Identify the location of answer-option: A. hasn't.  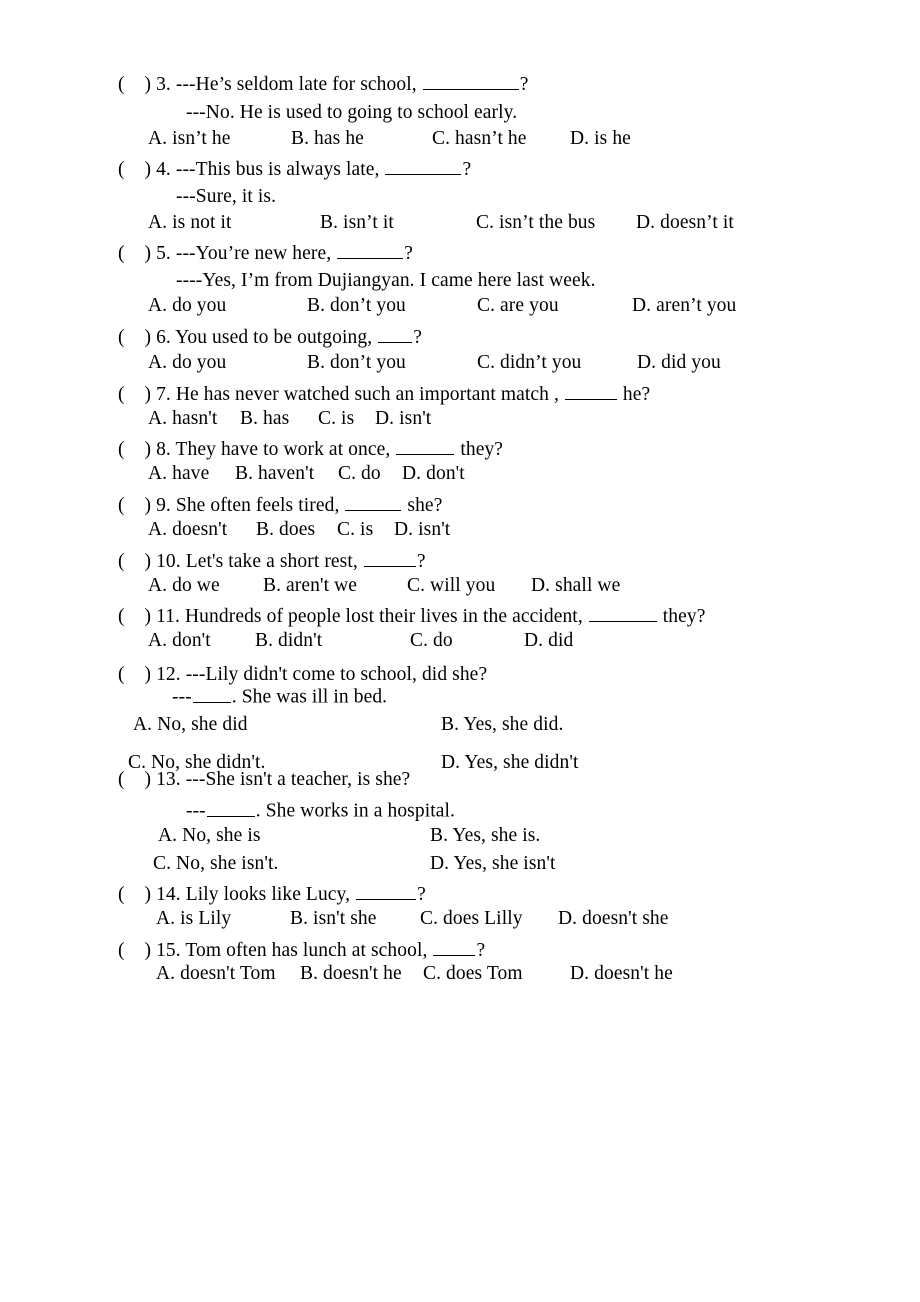
(182, 419).